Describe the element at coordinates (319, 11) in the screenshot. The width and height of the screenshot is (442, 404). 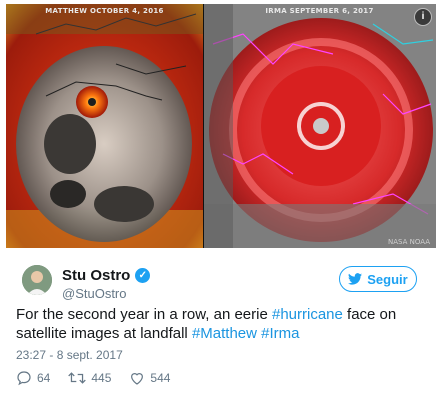
I see `irma-caption: IRMA SEPTEMBER 6, 2017` at that location.